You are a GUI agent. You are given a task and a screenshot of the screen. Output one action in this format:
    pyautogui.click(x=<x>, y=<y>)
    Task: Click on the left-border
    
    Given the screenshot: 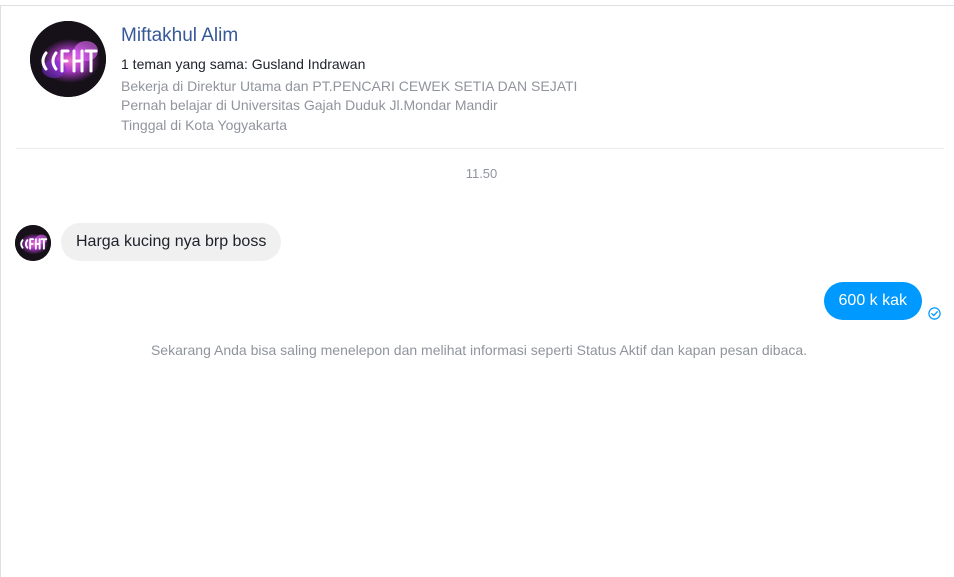 What is the action you would take?
    pyautogui.click(x=0, y=291)
    